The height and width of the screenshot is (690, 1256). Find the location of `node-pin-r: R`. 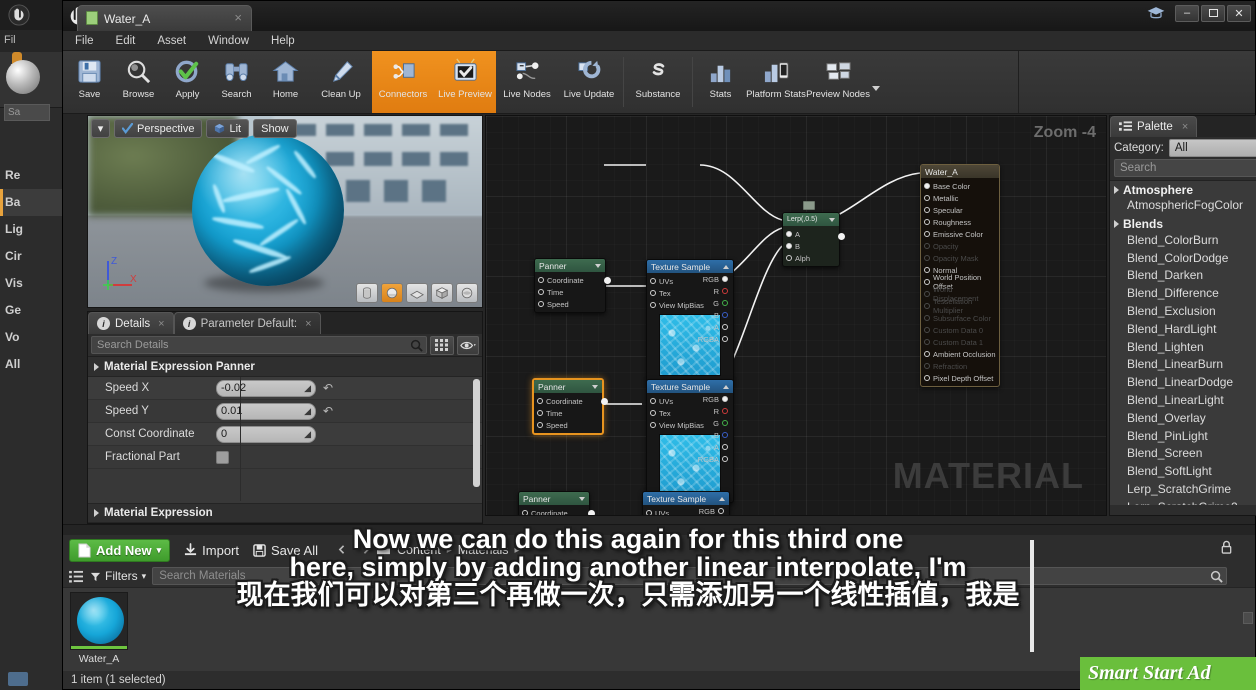

node-pin-r: R is located at coordinates (714, 291).